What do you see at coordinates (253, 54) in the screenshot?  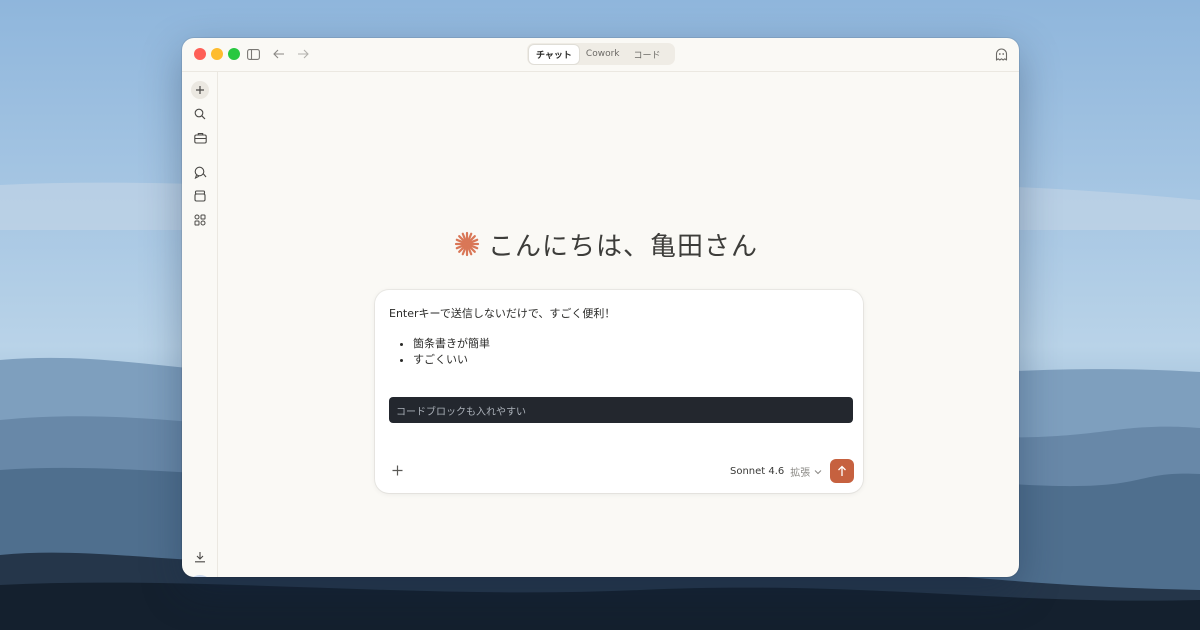 I see `sidebar-toggle-icon` at bounding box center [253, 54].